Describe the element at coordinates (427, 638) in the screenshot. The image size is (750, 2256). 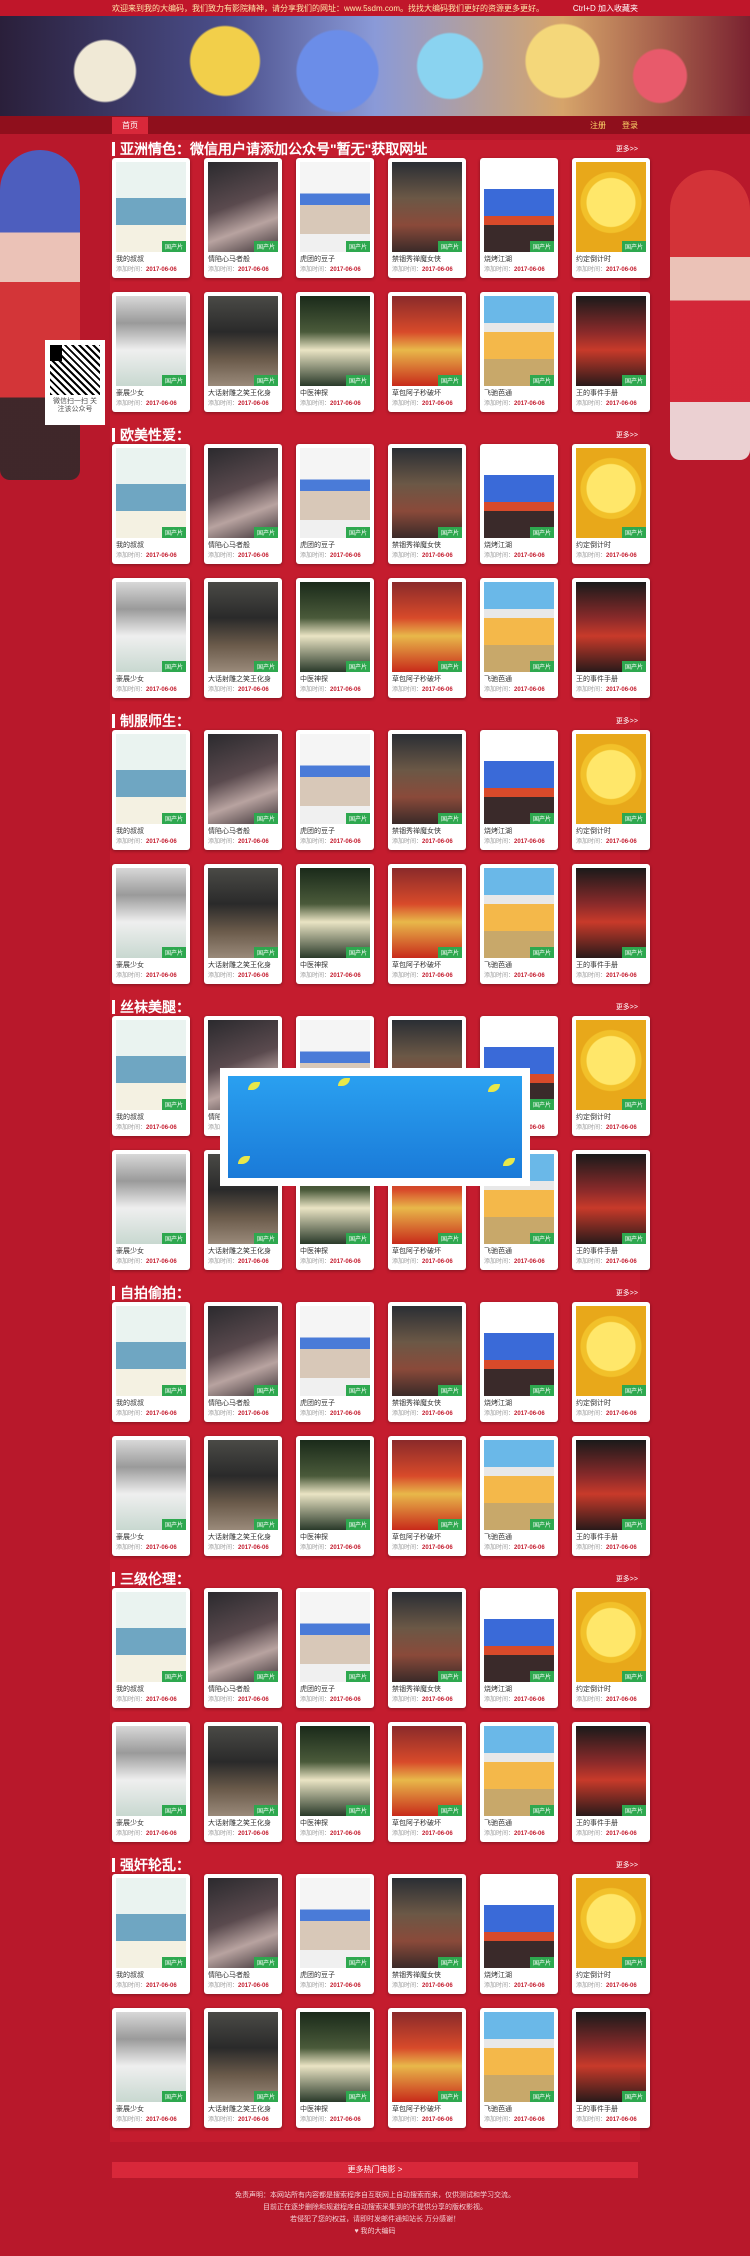
I see `movie-card: 国产片 草包阿子秒破坏 添加时间：2017-06-06` at that location.